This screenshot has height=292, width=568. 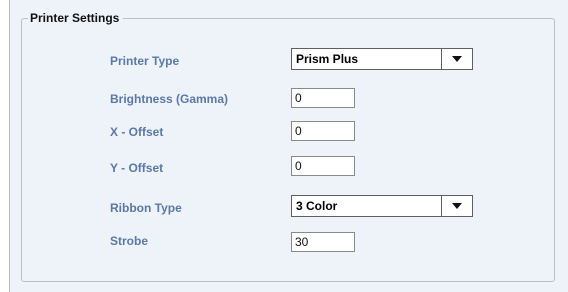 I want to click on printer-type-select: Prism Plus, so click(x=382, y=59).